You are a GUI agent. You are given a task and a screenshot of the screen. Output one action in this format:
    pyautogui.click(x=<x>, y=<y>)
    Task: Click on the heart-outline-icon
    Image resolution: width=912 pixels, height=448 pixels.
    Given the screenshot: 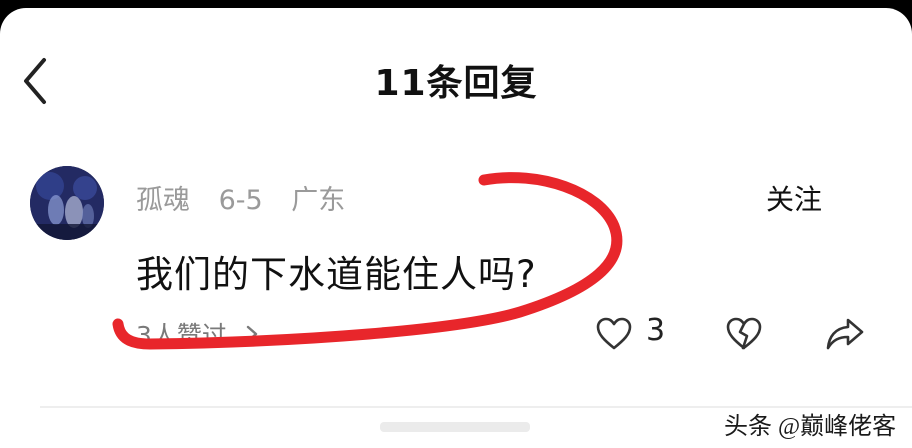 What is the action you would take?
    pyautogui.click(x=614, y=333)
    